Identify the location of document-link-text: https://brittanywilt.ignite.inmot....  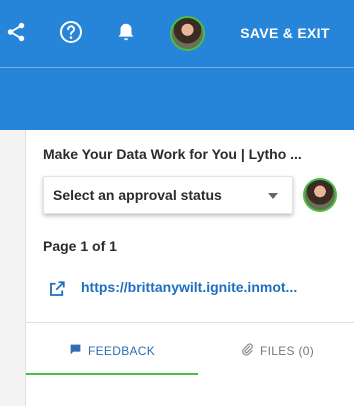
(213, 287).